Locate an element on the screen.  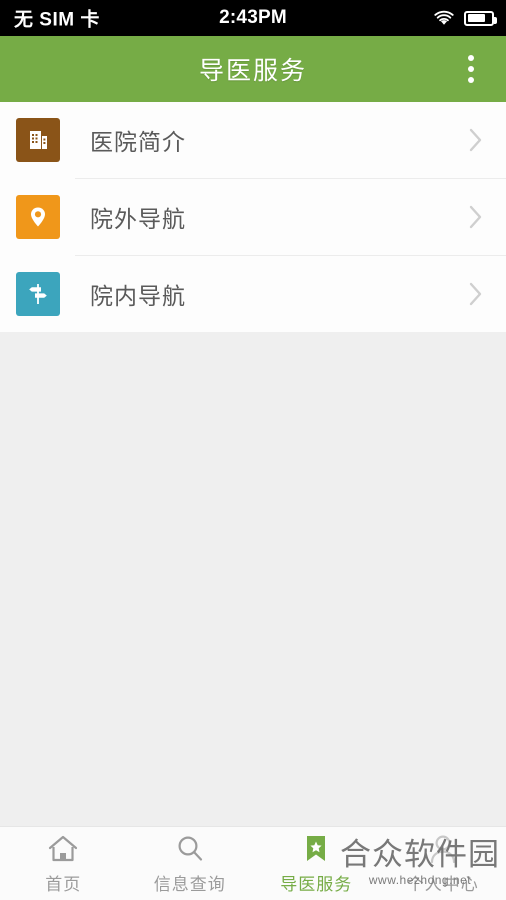
signpost-icon is located at coordinates (38, 294).